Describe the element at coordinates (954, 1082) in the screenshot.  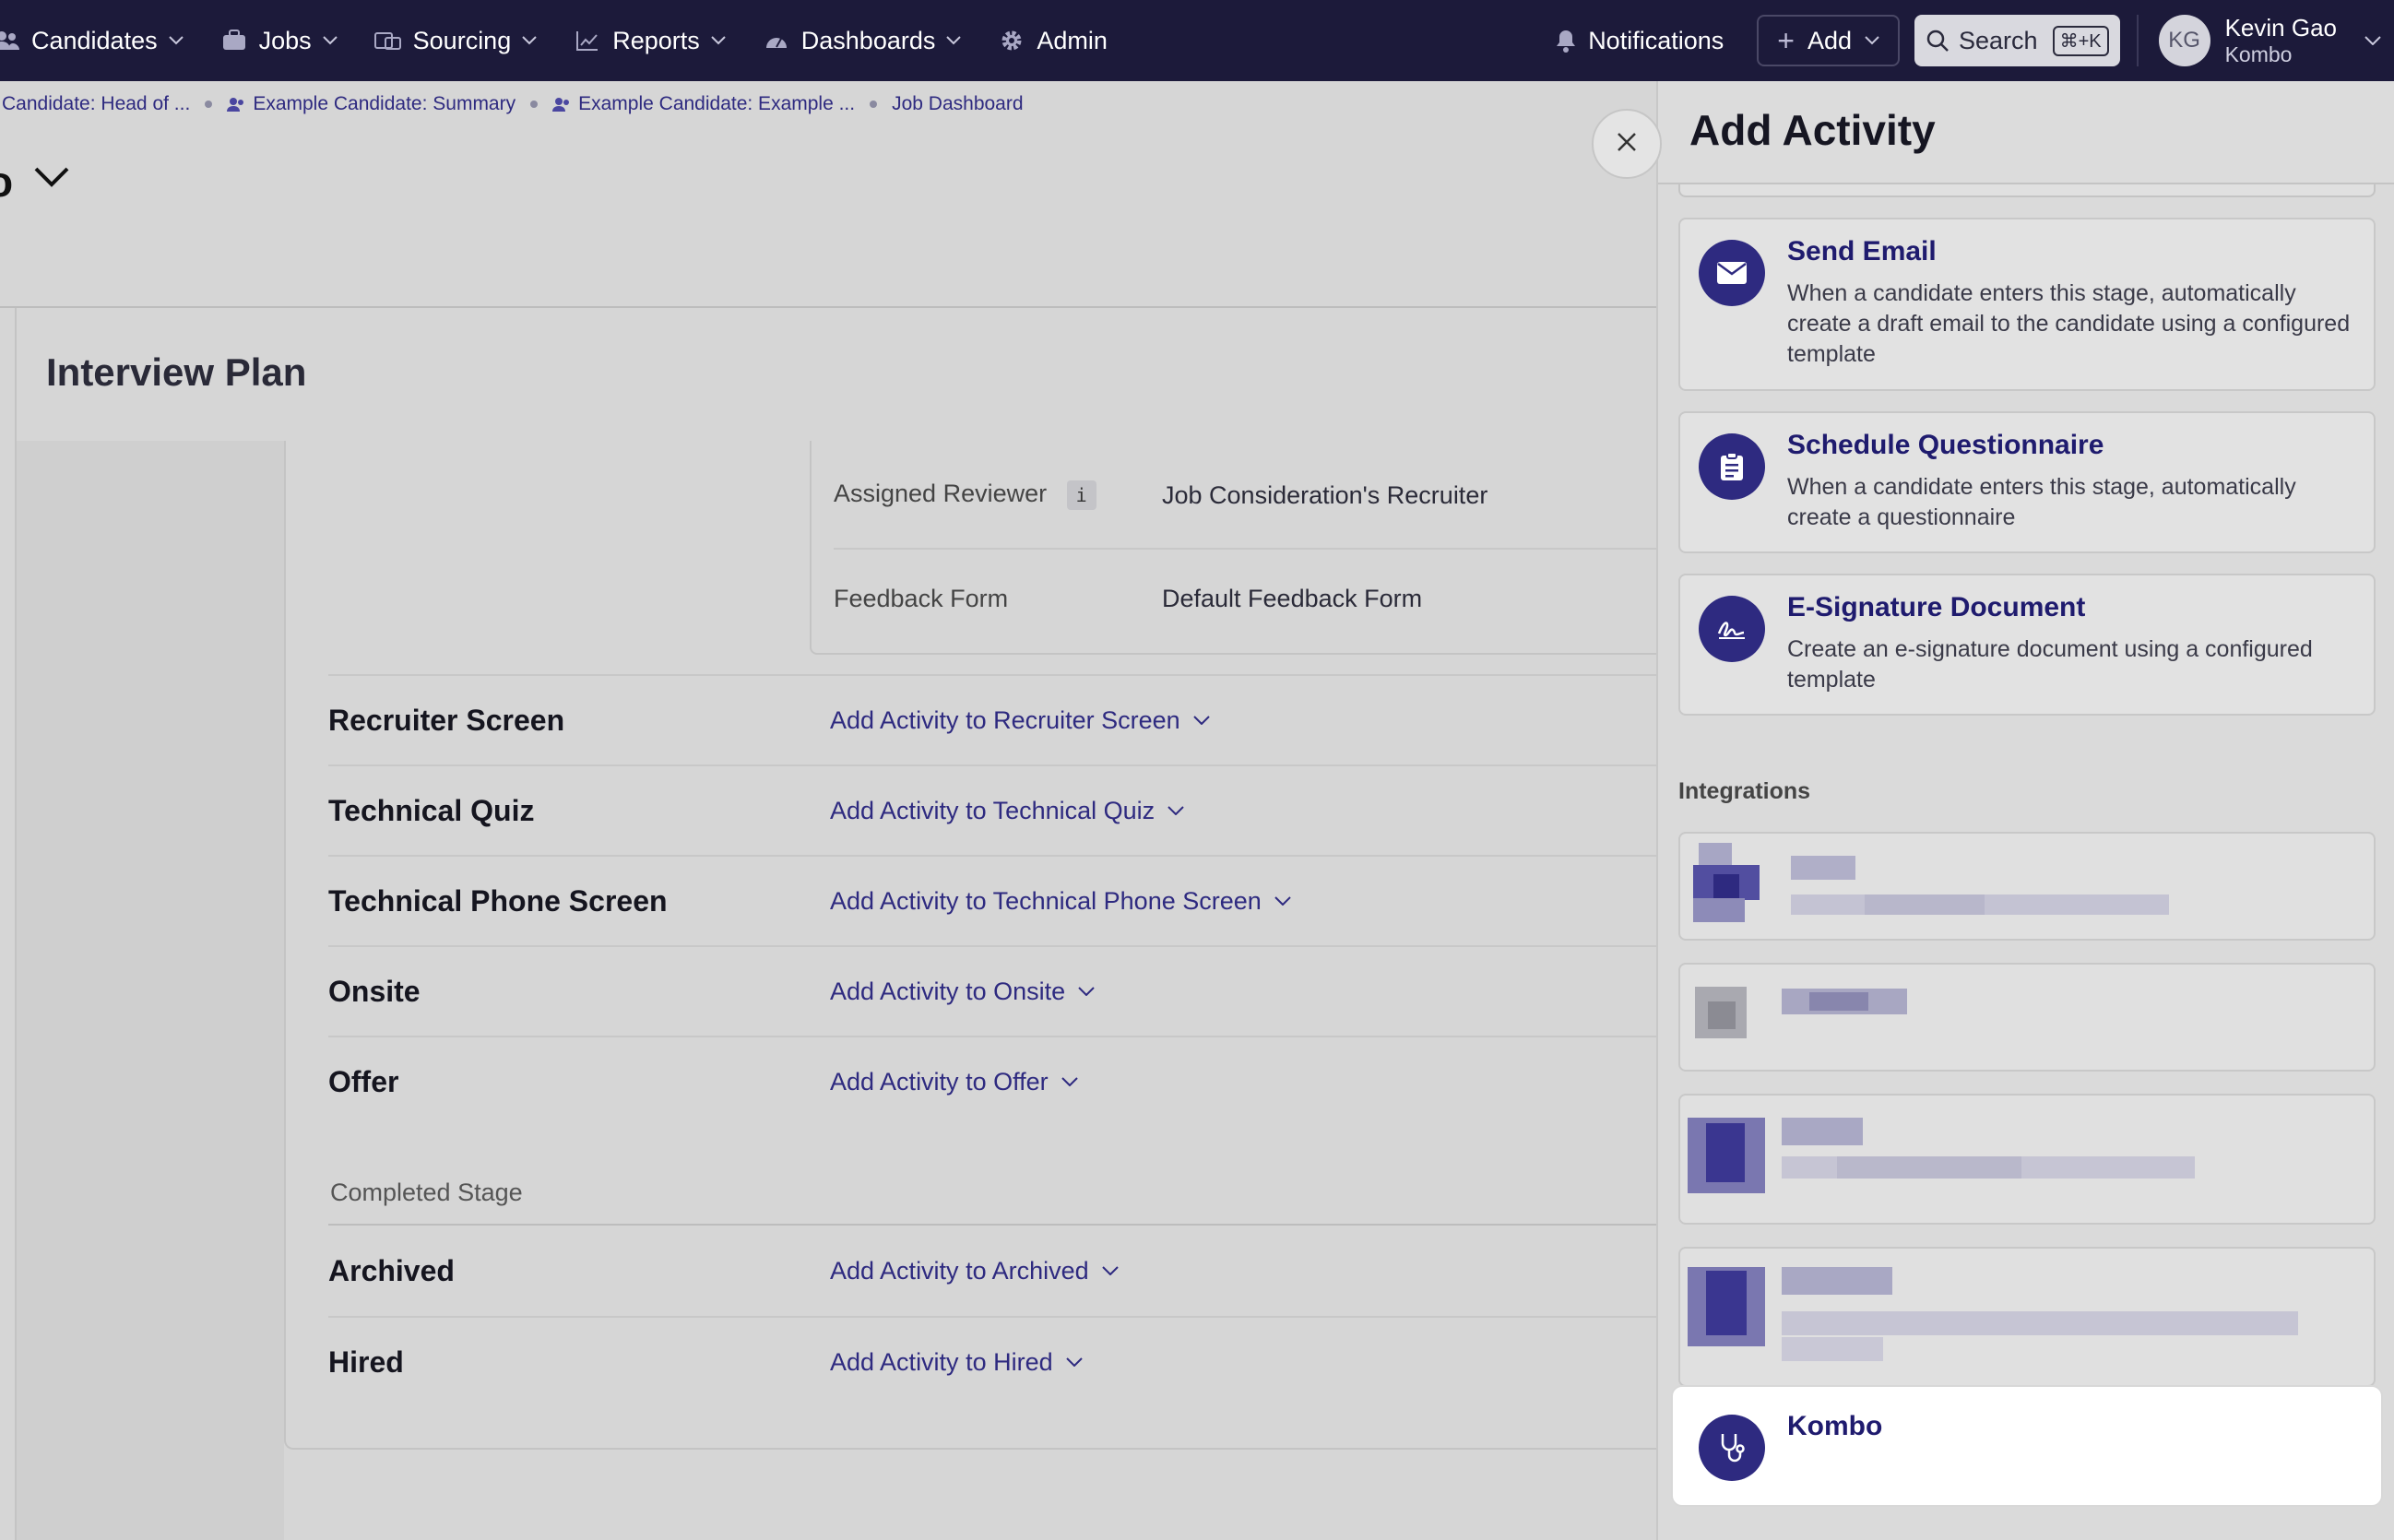
I see `add-activity-link: Add Activity to Offer` at that location.